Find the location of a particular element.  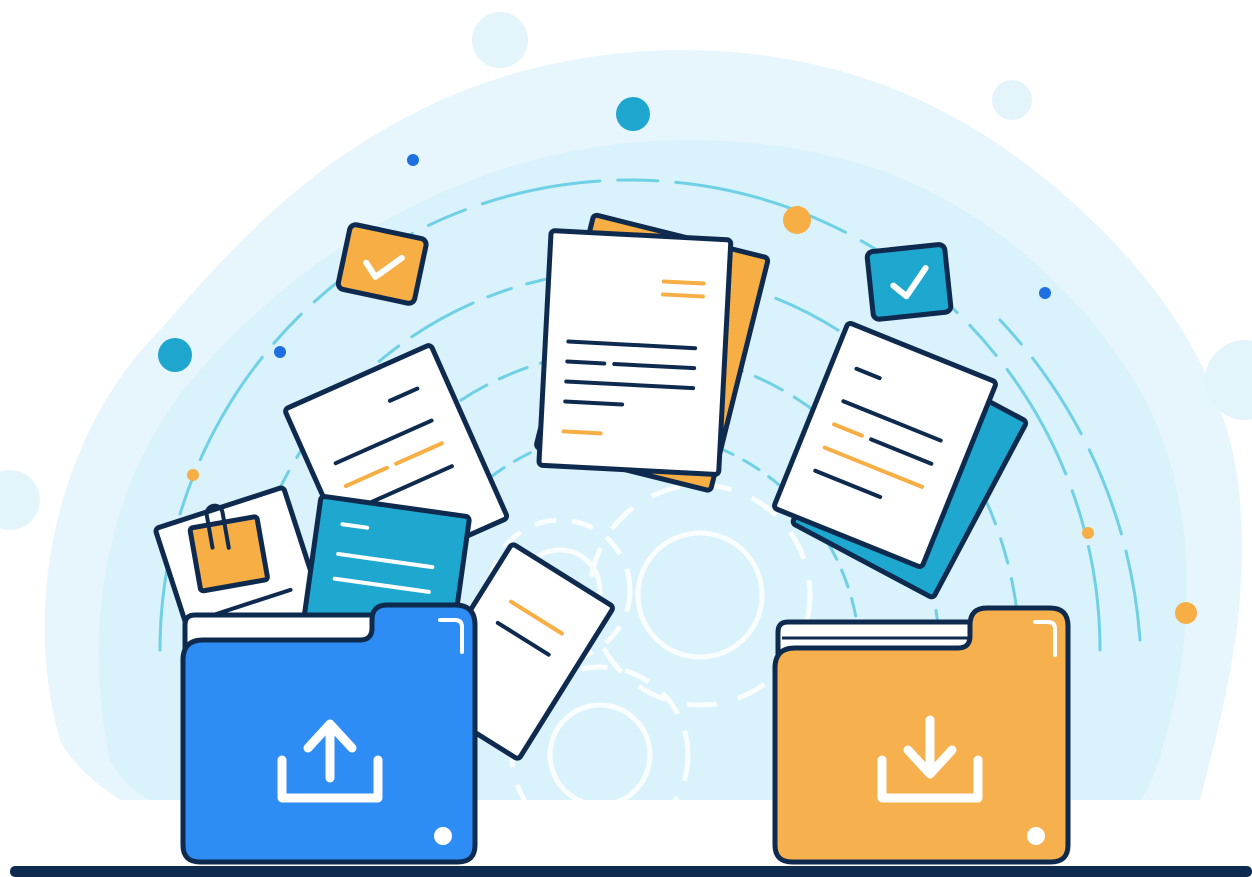

right-check-badge is located at coordinates (909, 282).